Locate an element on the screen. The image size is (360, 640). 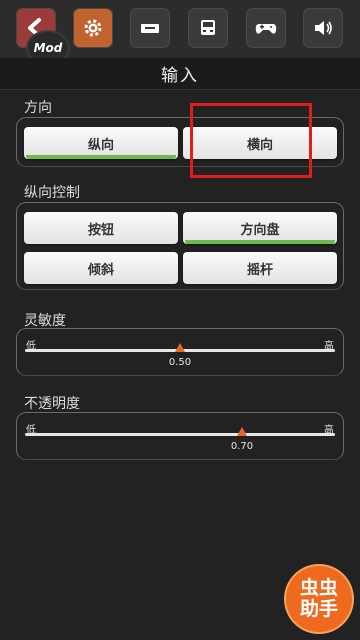
highlight-box is located at coordinates (251, 140).